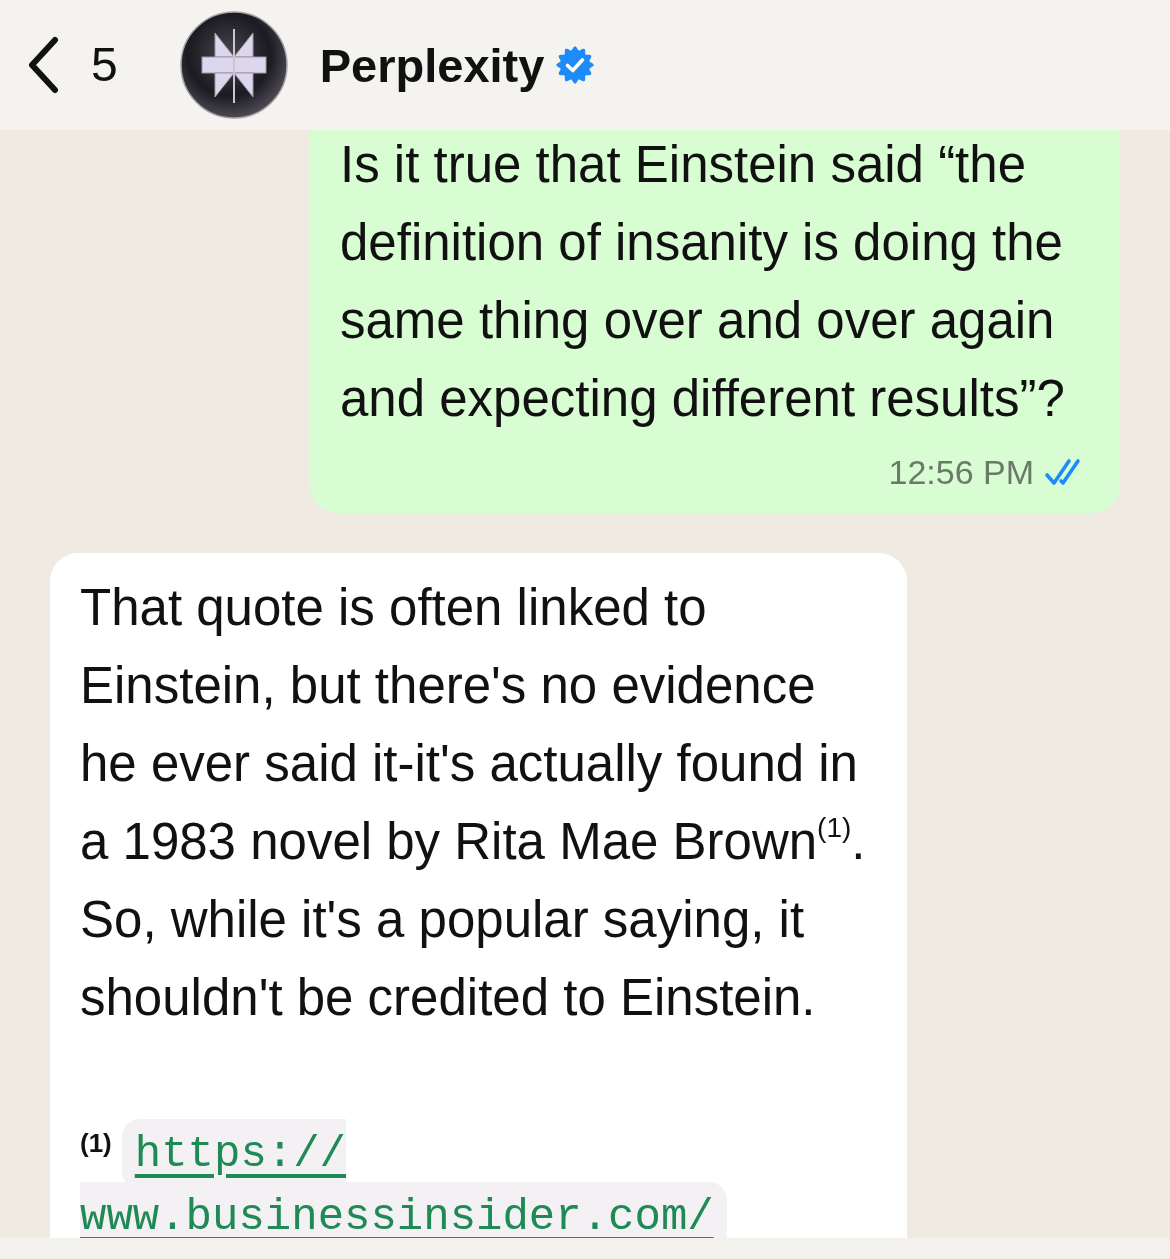 This screenshot has width=1170, height=1259. I want to click on message-time: 12:56 PM, so click(961, 472).